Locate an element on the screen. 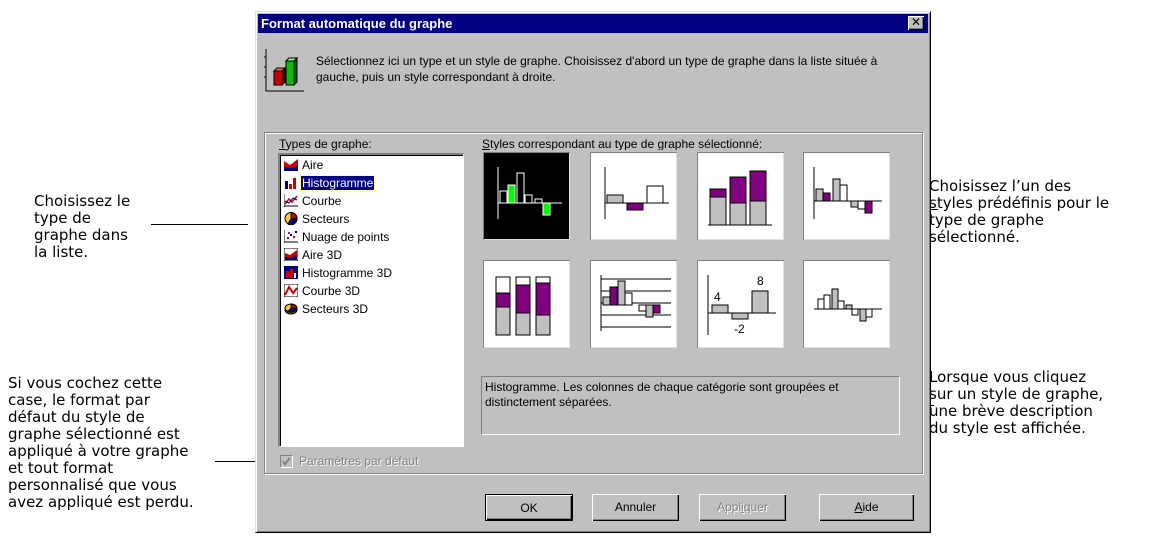 The height and width of the screenshot is (540, 1151). cancel-button: Annuler is located at coordinates (635, 507).